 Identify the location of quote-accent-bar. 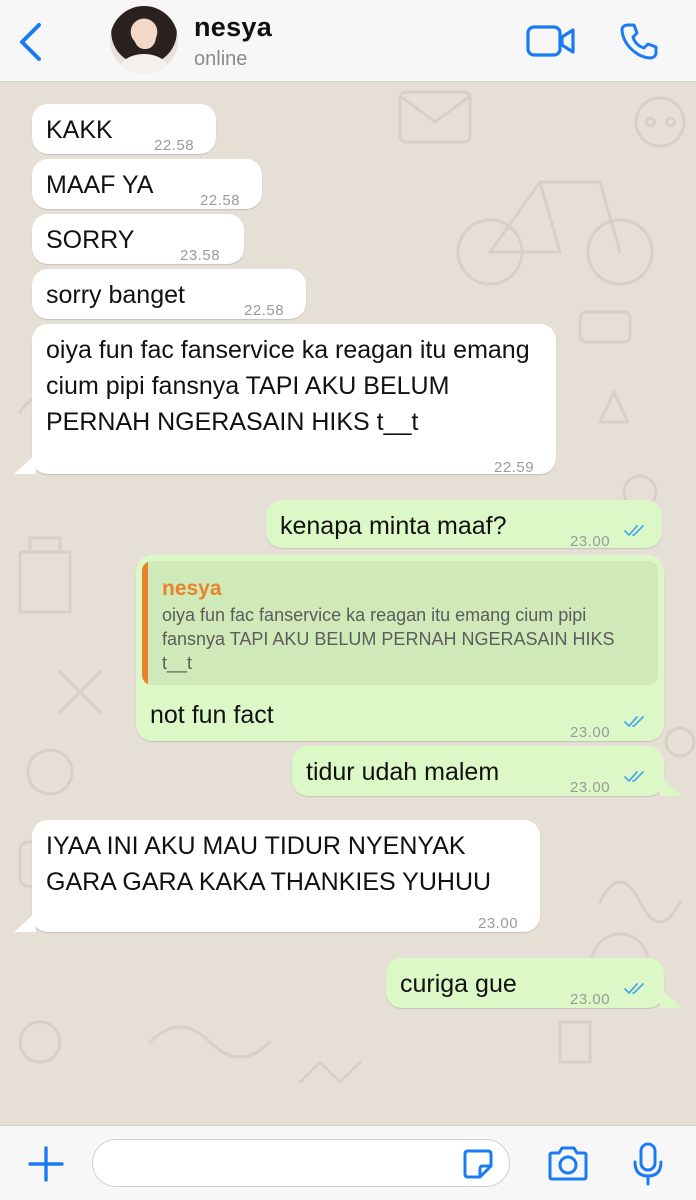
(145, 623).